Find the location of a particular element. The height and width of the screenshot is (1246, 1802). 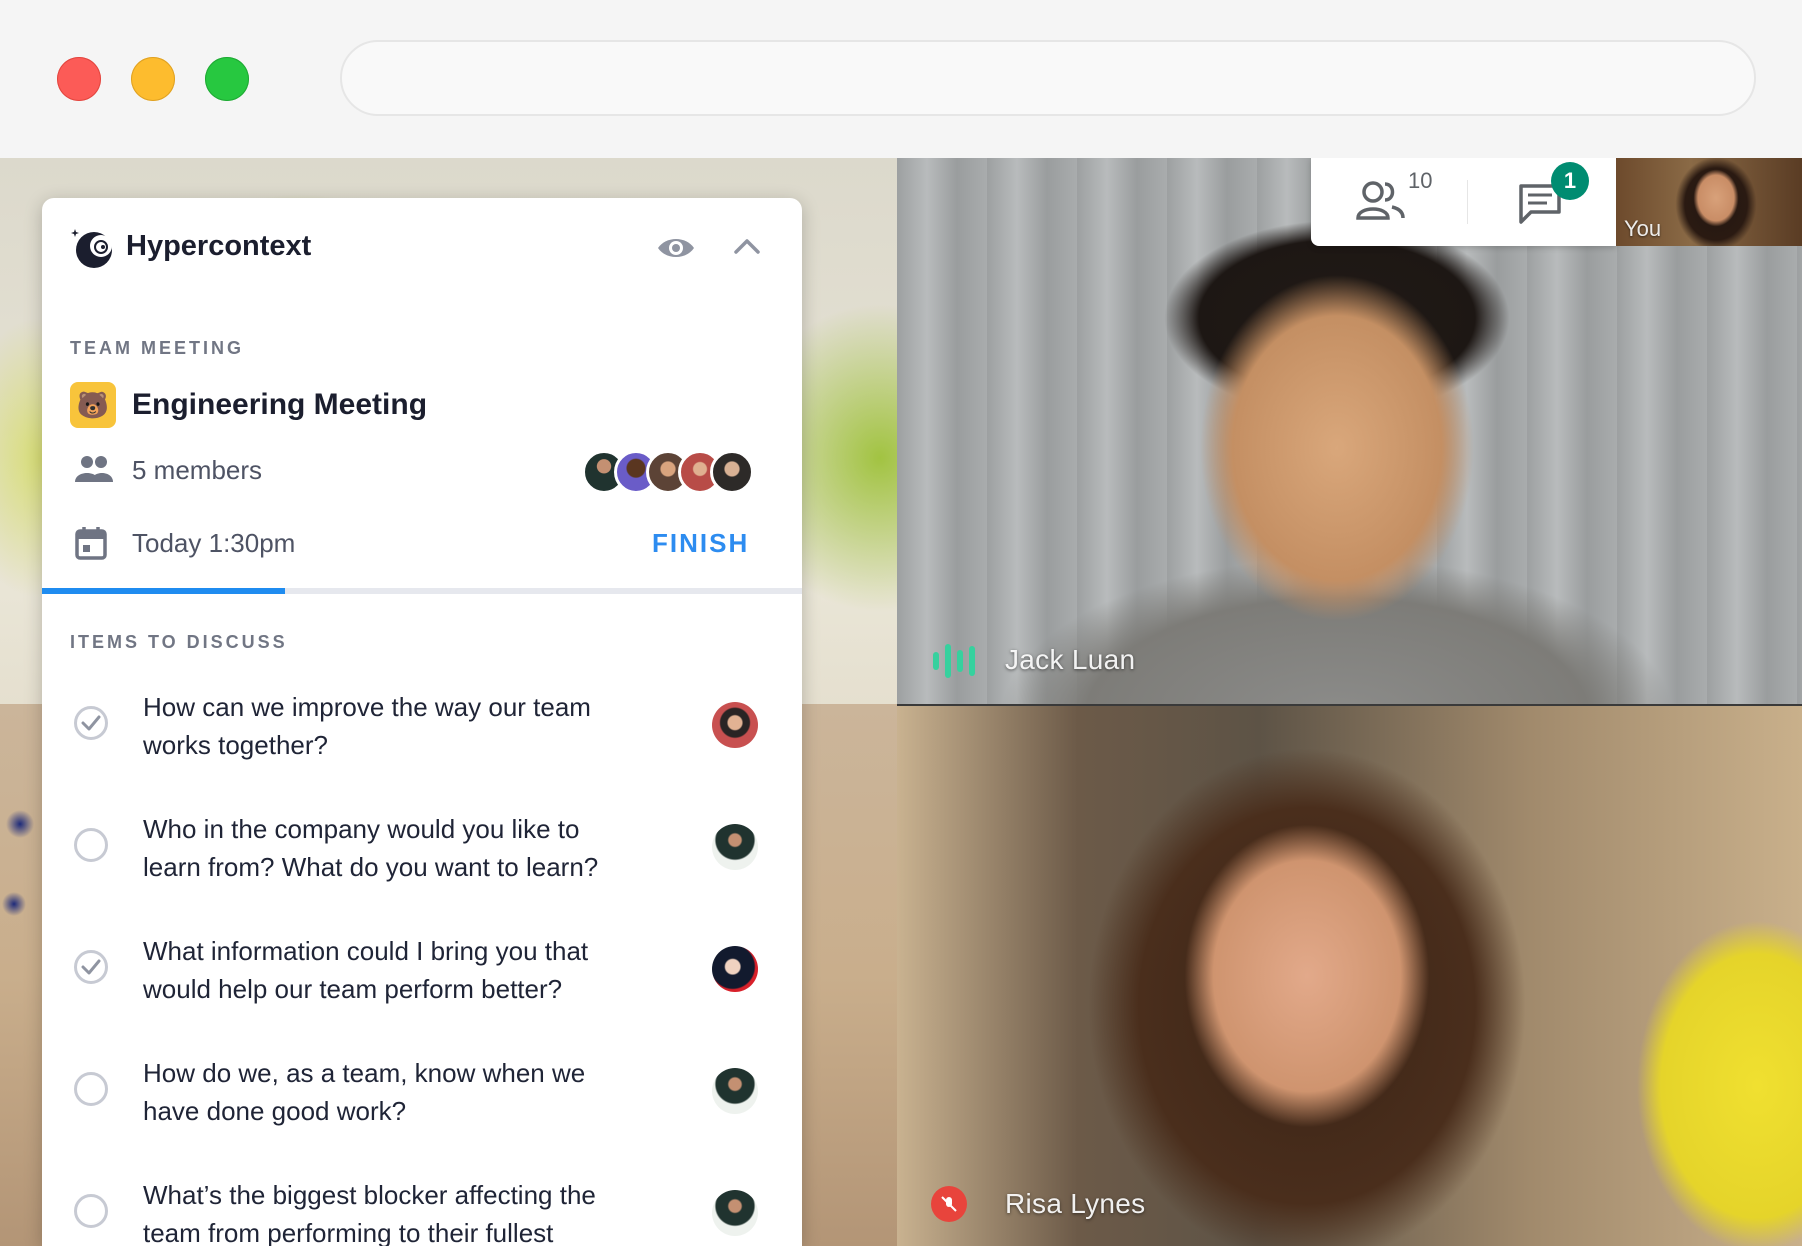

self-label: You is located at coordinates (1643, 228).